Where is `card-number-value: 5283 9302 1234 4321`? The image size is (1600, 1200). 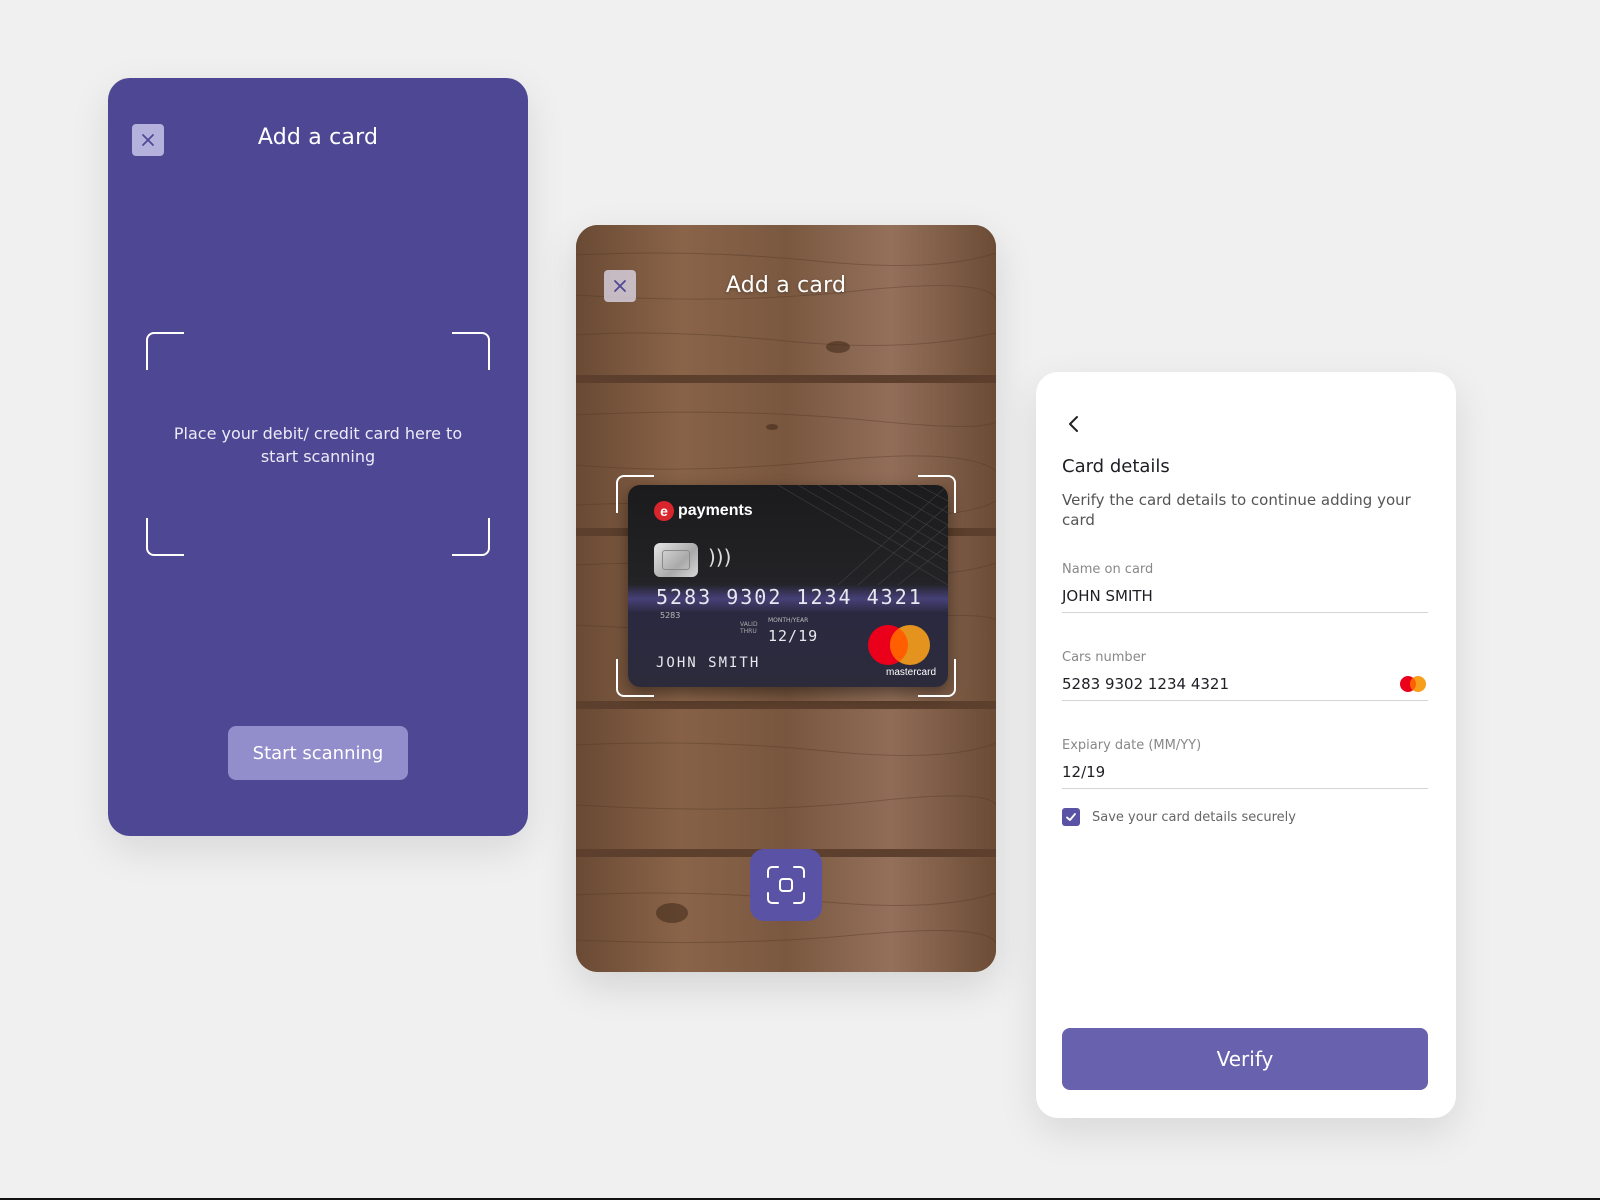
card-number-value: 5283 9302 1234 4321 is located at coordinates (1145, 684).